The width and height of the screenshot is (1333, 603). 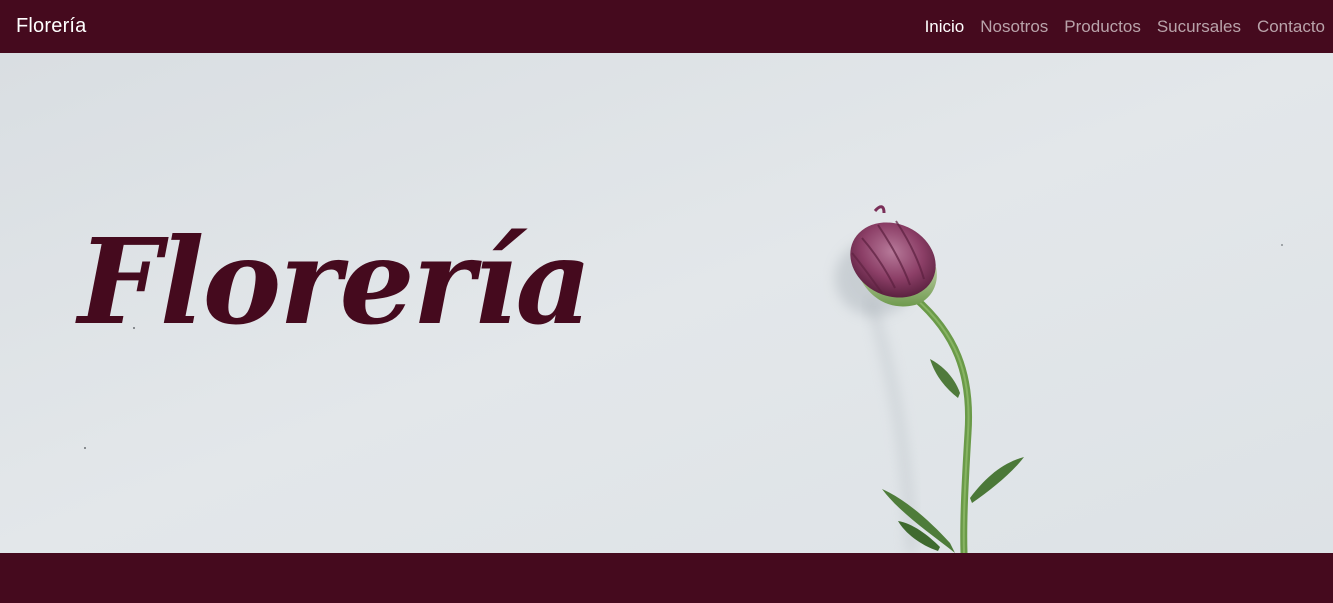 What do you see at coordinates (666, 578) in the screenshot?
I see `footer-band` at bounding box center [666, 578].